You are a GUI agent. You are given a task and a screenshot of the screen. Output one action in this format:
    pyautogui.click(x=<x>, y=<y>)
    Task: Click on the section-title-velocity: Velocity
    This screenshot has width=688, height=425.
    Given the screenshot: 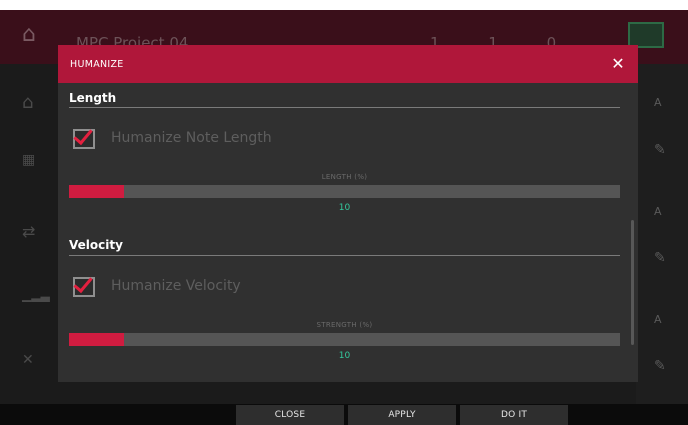 What is the action you would take?
    pyautogui.click(x=96, y=245)
    